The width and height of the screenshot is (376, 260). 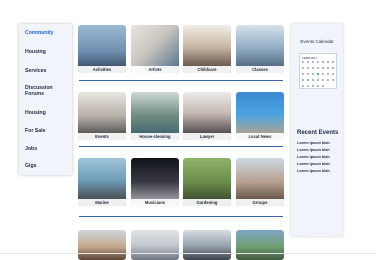 What do you see at coordinates (207, 69) in the screenshot?
I see `category-label: Childcare` at bounding box center [207, 69].